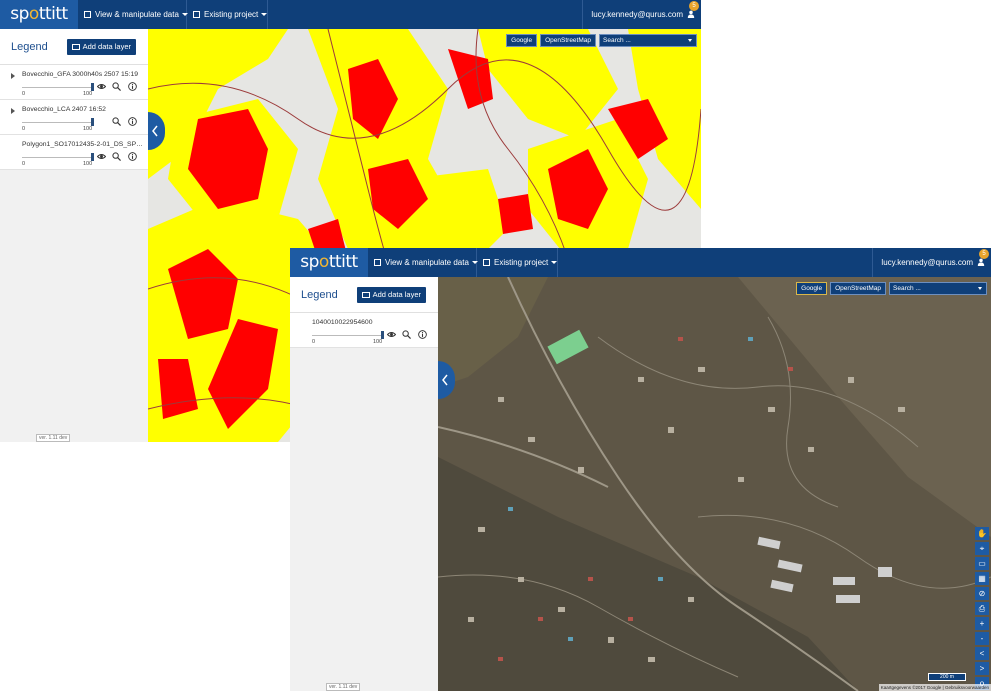  What do you see at coordinates (982, 623) in the screenshot?
I see `zoom-in-icon: +` at bounding box center [982, 623].